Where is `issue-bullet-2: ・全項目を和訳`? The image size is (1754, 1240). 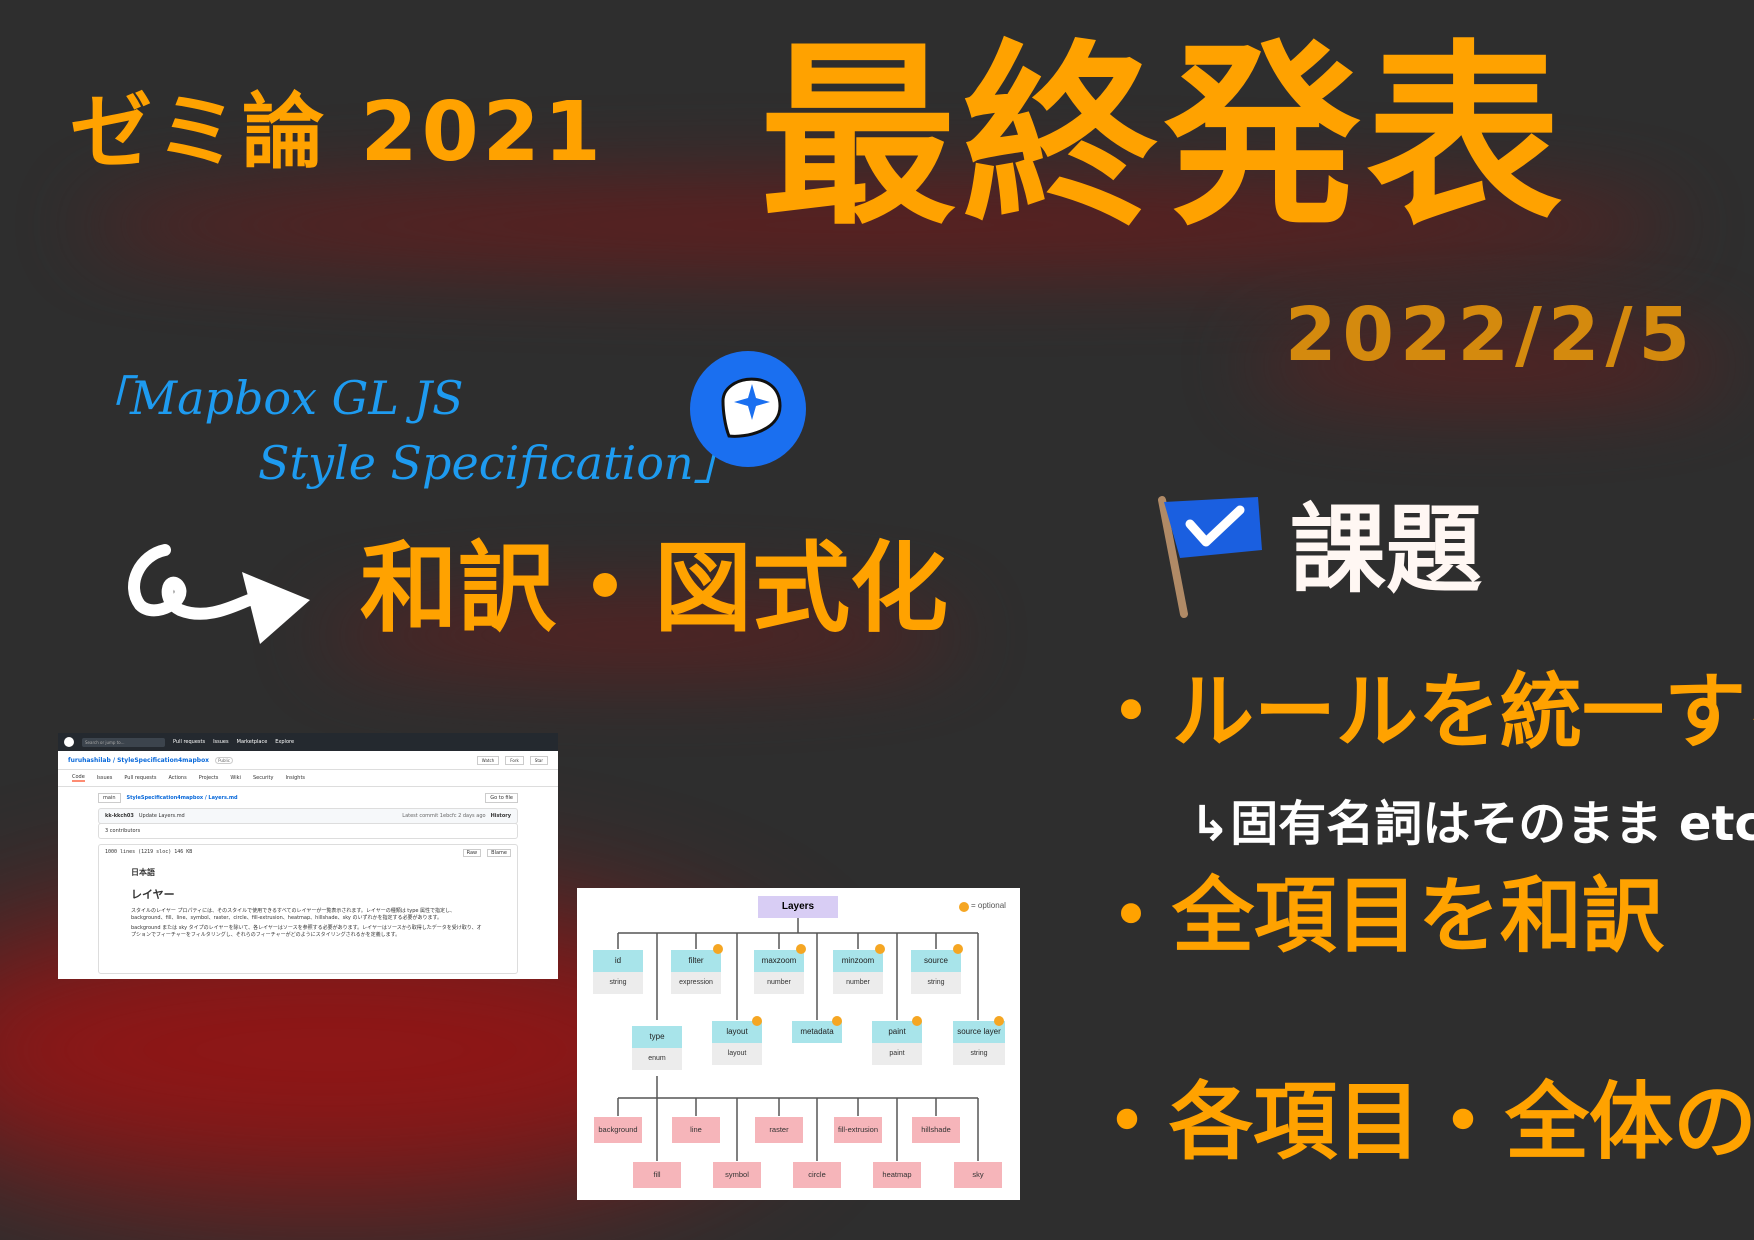
issue-bullet-2: ・全項目を和訳 is located at coordinates (1377, 916).